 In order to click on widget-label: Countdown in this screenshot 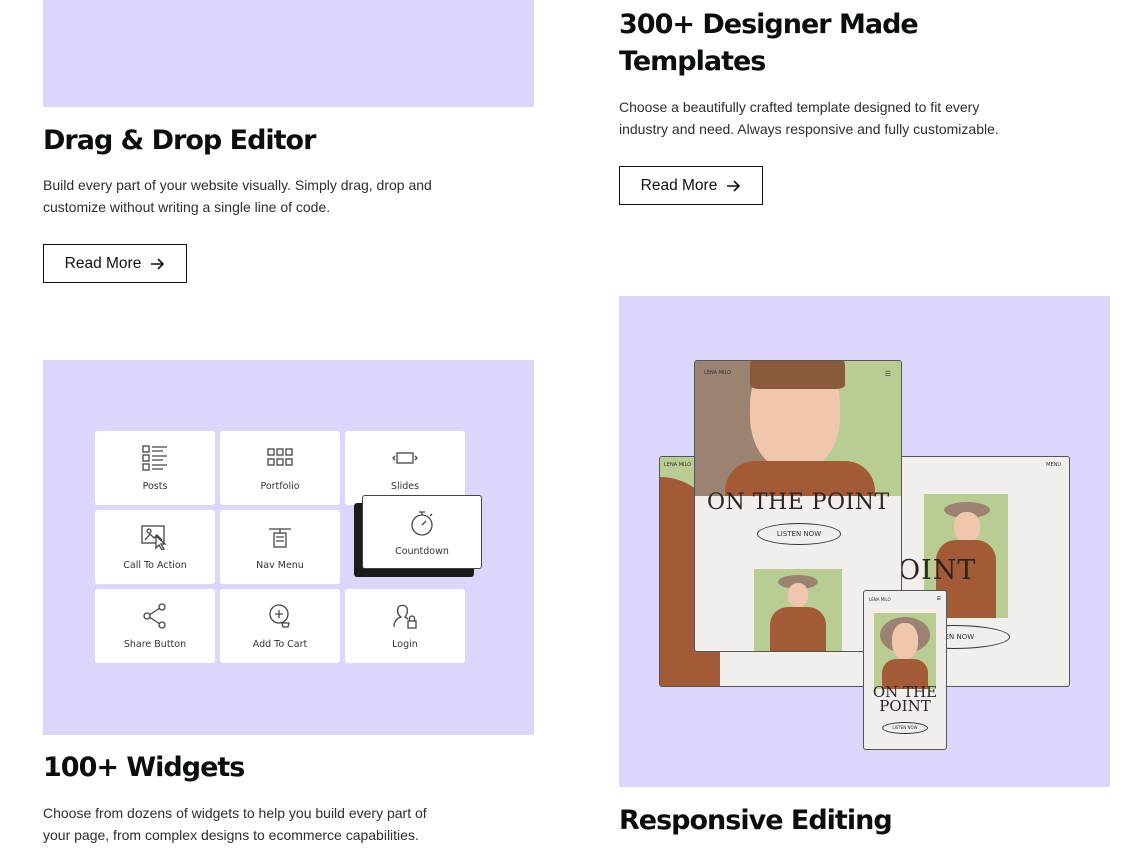, I will do `click(422, 551)`.